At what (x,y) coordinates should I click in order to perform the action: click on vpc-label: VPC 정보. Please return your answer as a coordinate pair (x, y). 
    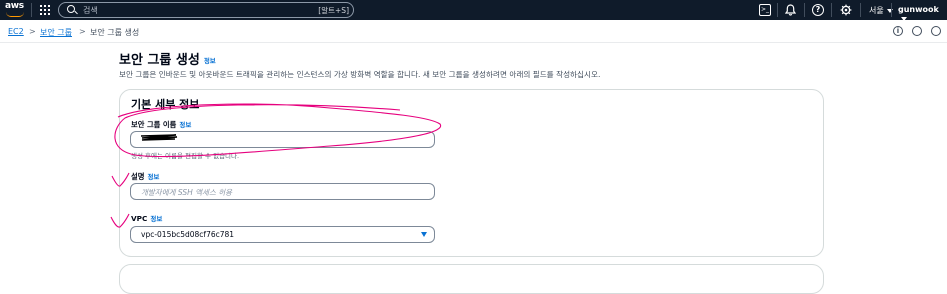
    Looking at the image, I should click on (146, 218).